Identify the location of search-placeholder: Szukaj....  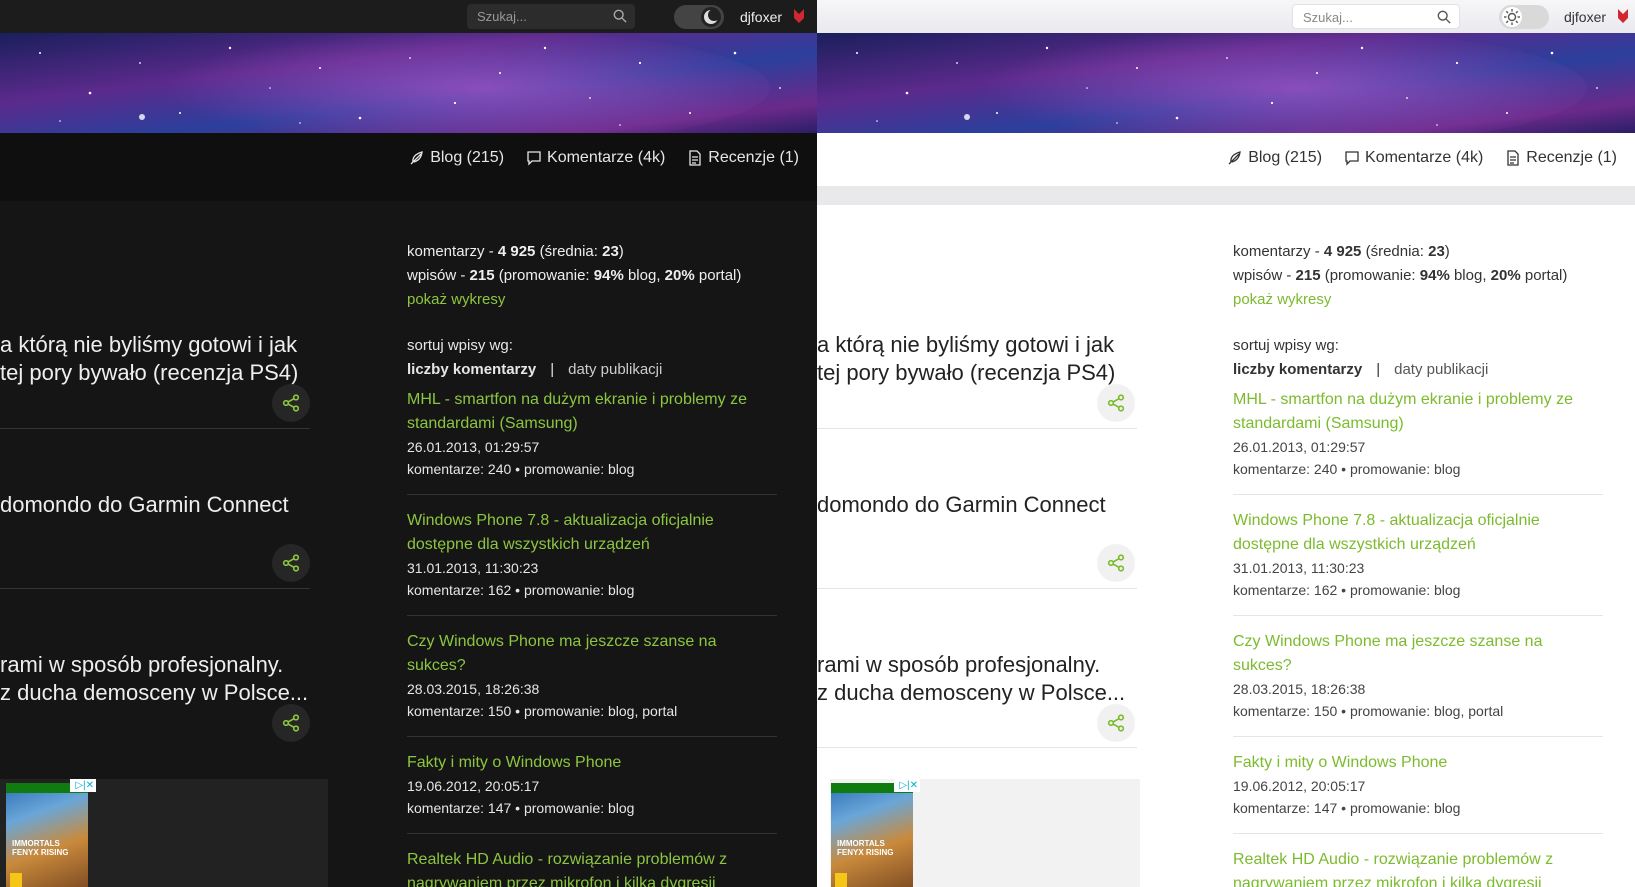
(502, 16).